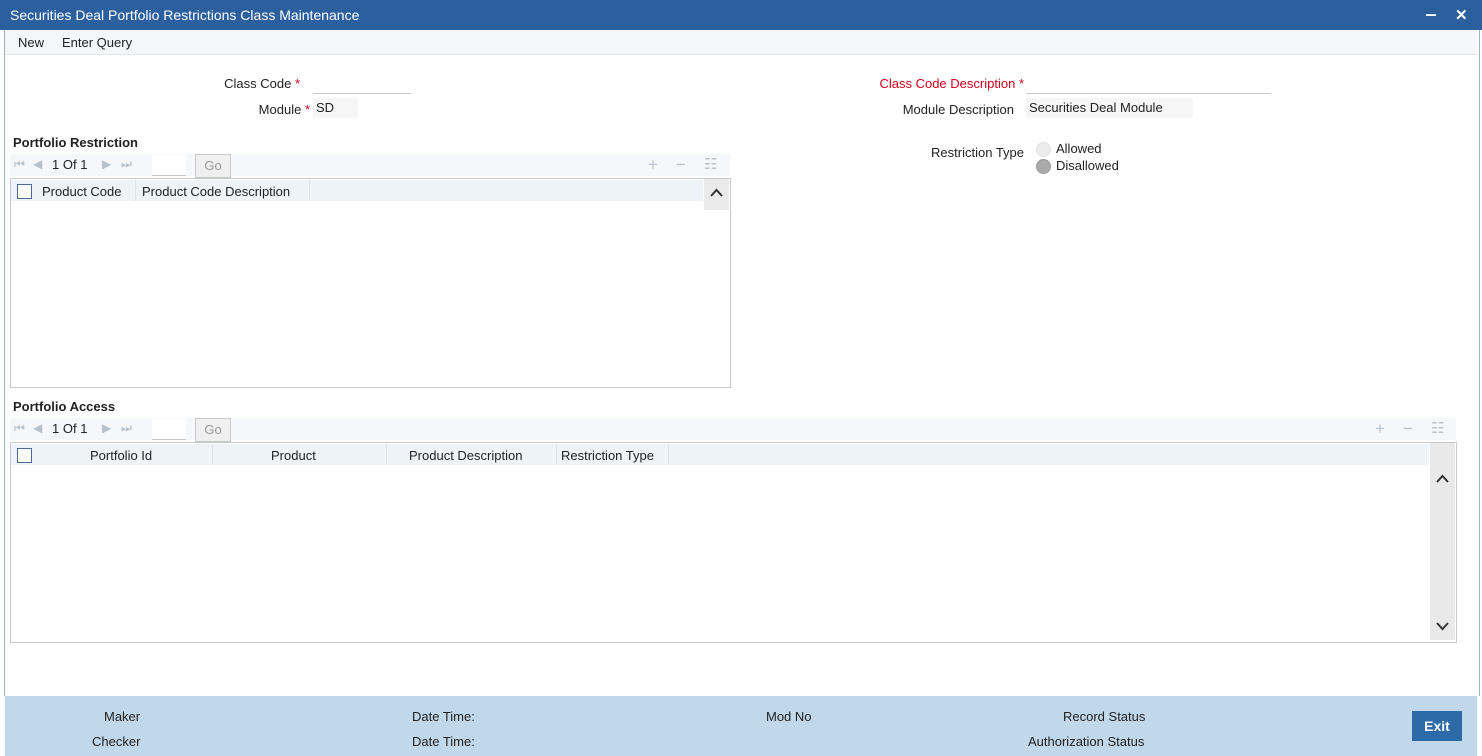 The width and height of the screenshot is (1482, 756). I want to click on class-code-description-input, so click(1148, 83).